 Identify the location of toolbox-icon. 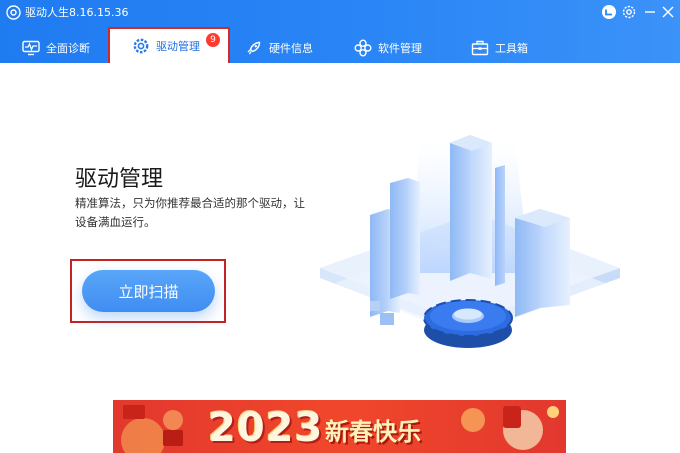
(480, 48).